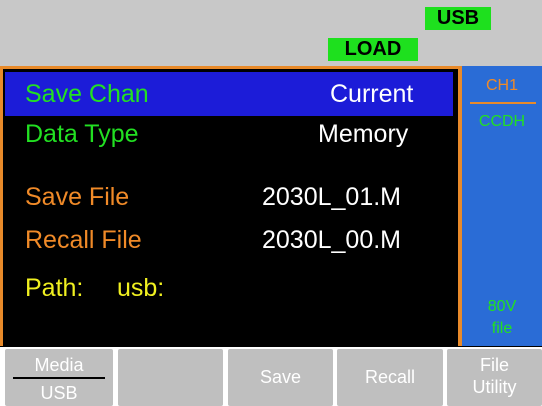 The width and height of the screenshot is (542, 406). Describe the element at coordinates (458, 18) in the screenshot. I see `usb-status-badge: USB` at that location.